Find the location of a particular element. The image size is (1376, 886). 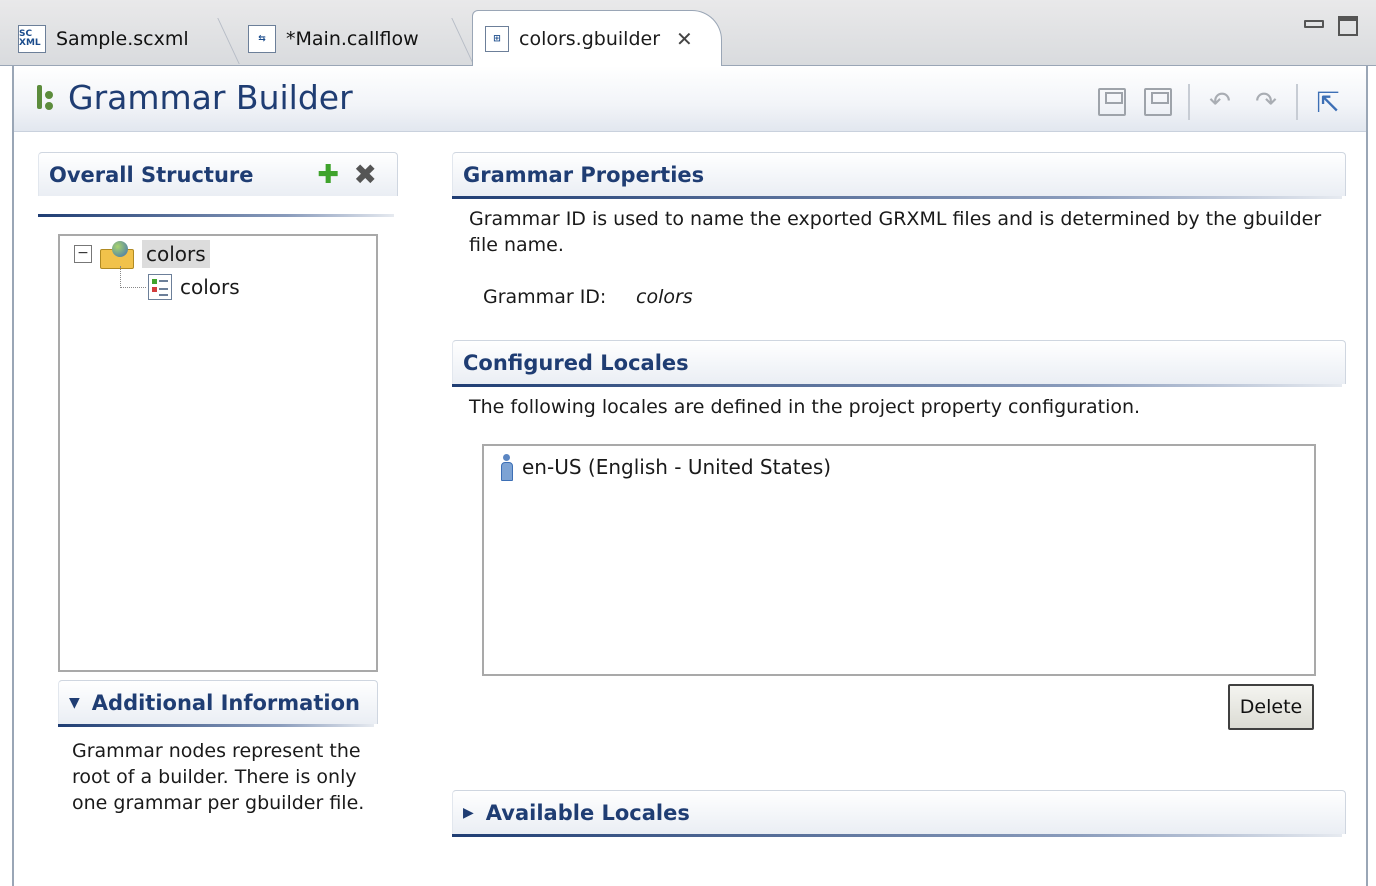

locale-label: en-US (English - United States) is located at coordinates (677, 467).